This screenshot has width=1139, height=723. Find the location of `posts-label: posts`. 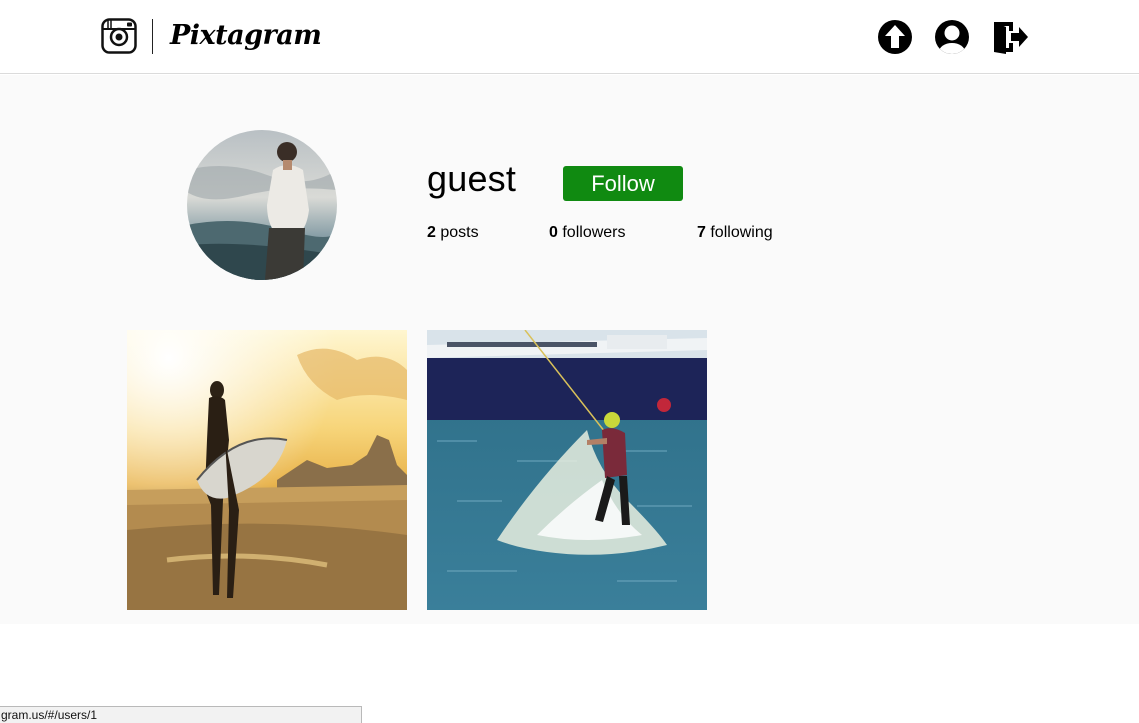

posts-label: posts is located at coordinates (459, 232).